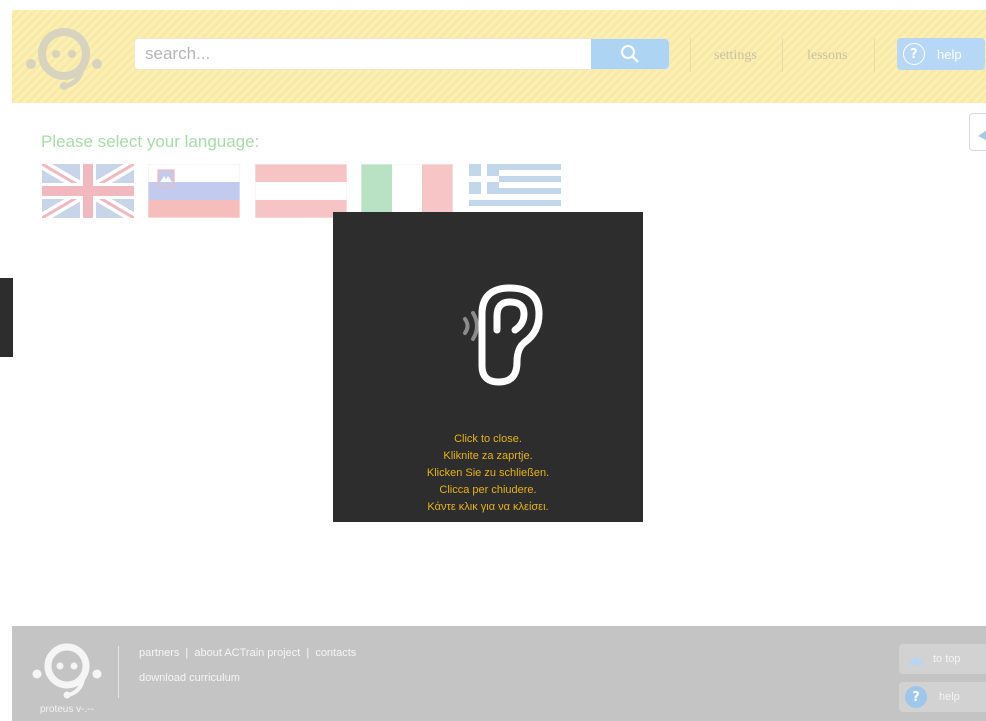  What do you see at coordinates (488, 456) in the screenshot?
I see `close-text-sl: Kliknite za zaprtje.` at bounding box center [488, 456].